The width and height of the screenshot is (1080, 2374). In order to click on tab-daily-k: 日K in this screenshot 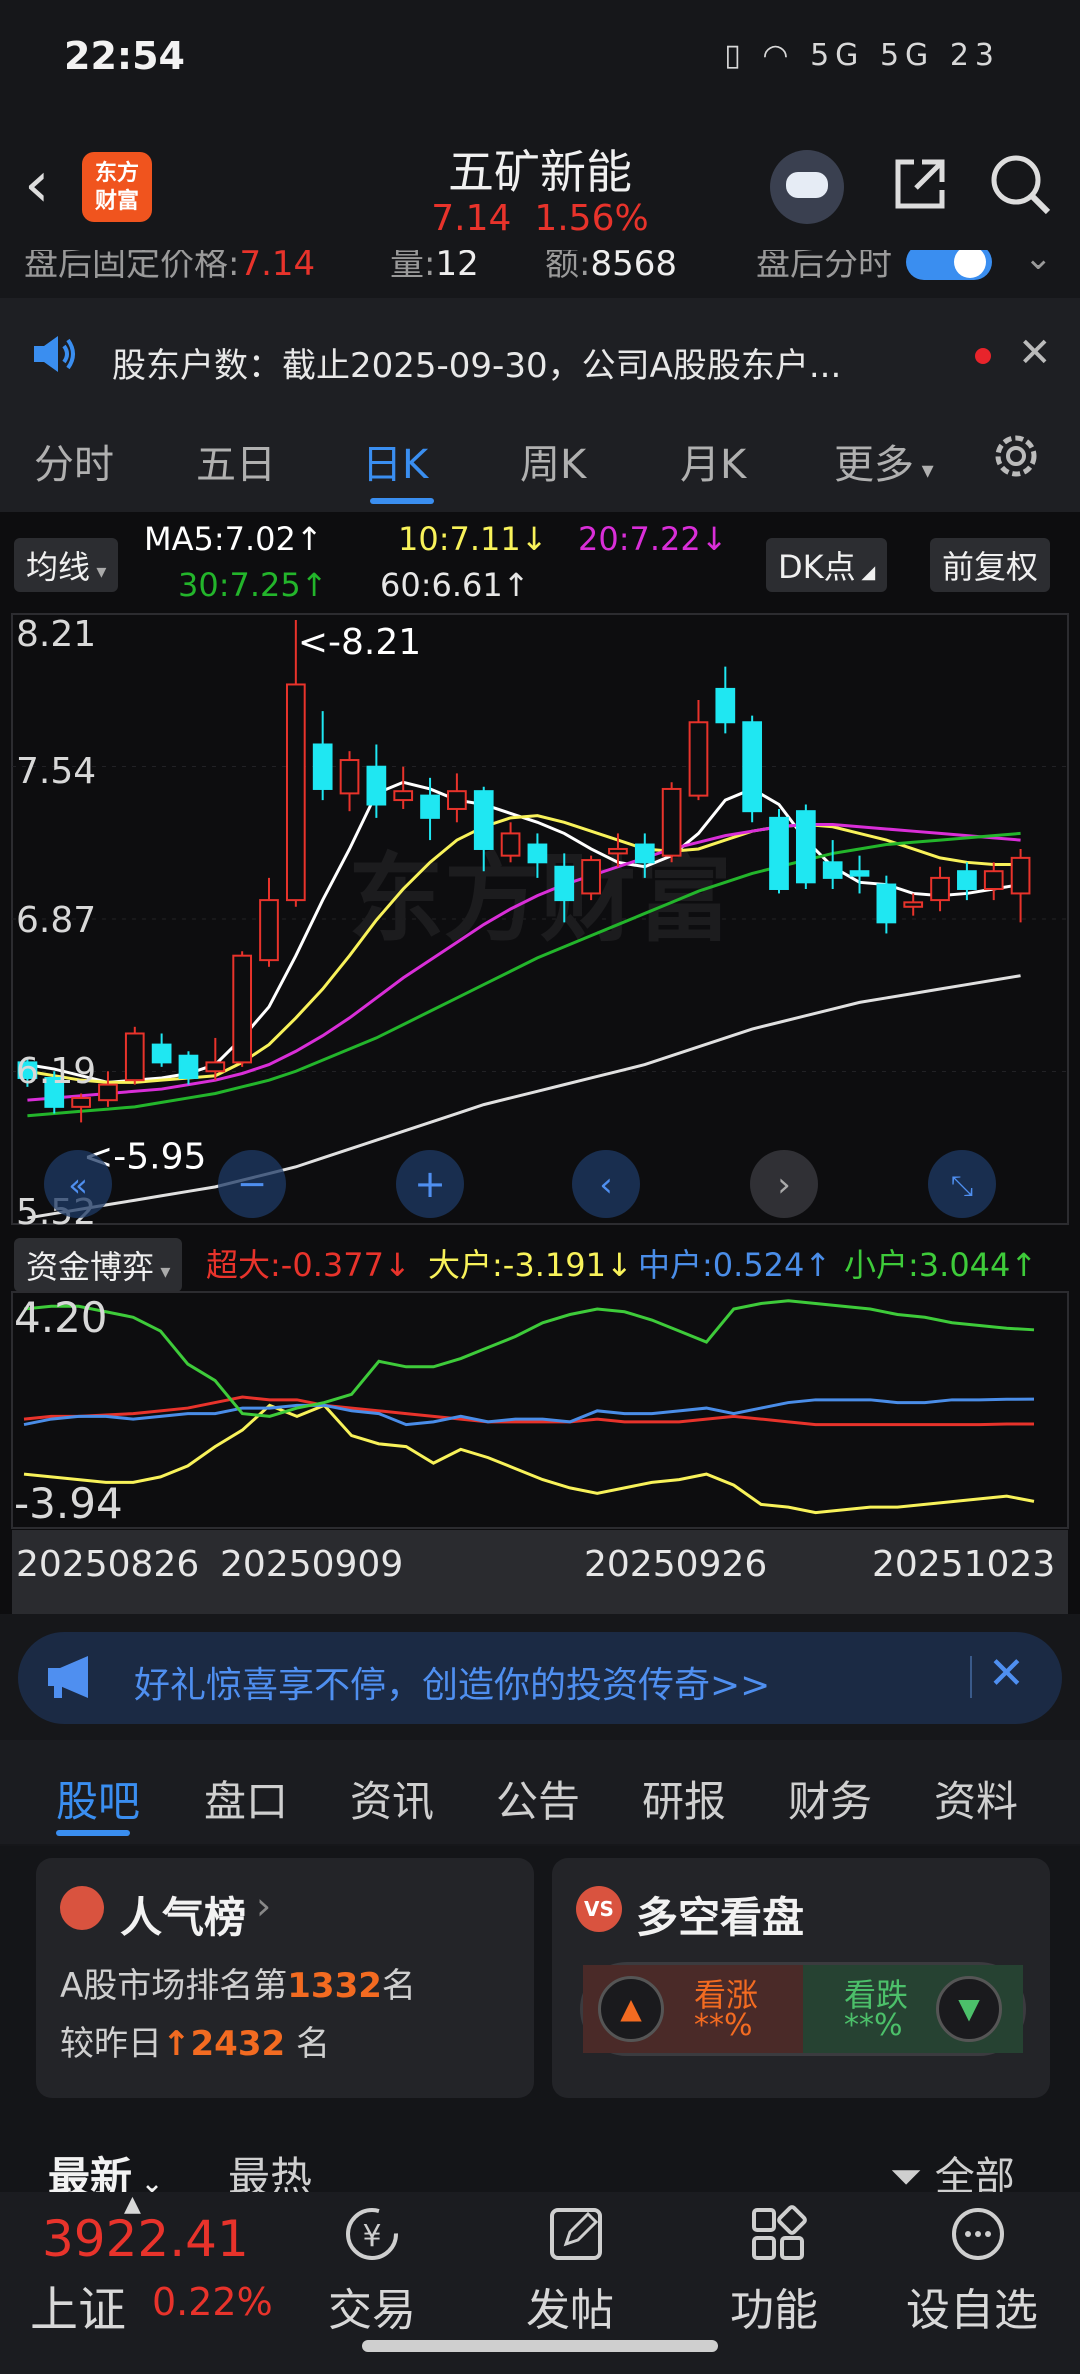, I will do `click(395, 461)`.